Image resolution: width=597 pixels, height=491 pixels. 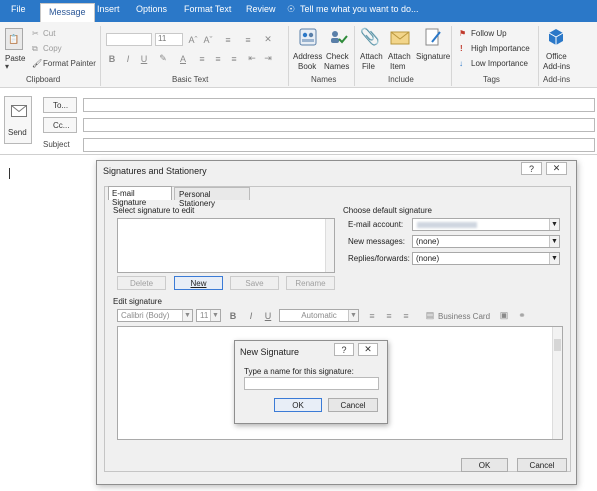 I want to click on format-painter-icon: 🖌, so click(x=37, y=63).